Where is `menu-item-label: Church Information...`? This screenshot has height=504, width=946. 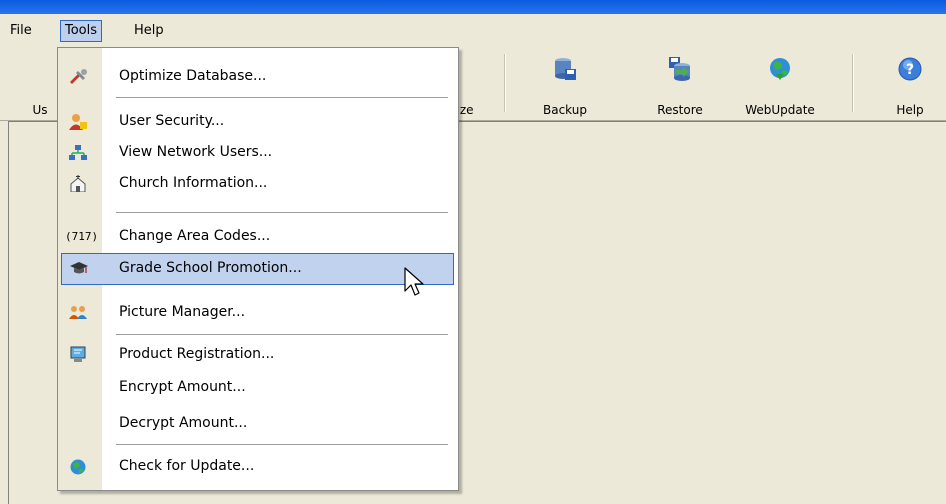
menu-item-label: Church Information... is located at coordinates (193, 183).